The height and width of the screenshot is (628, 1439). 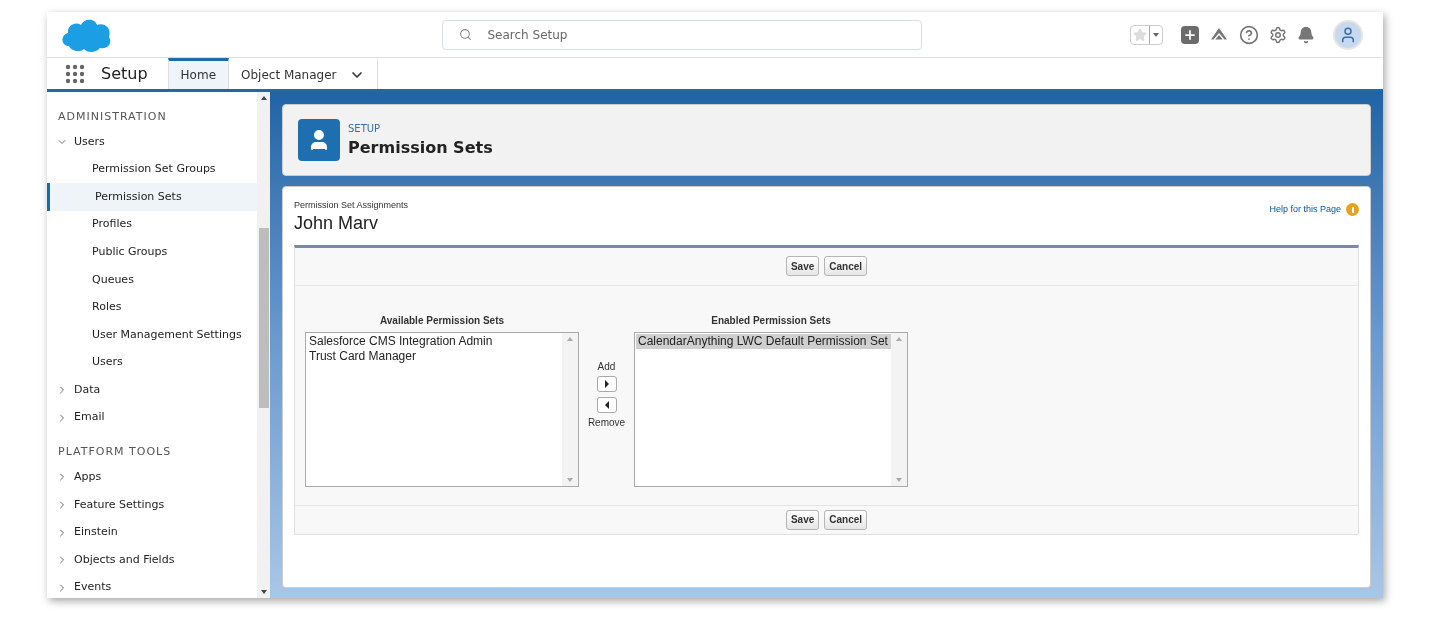 I want to click on sidebar-item: Users, so click(x=152, y=362).